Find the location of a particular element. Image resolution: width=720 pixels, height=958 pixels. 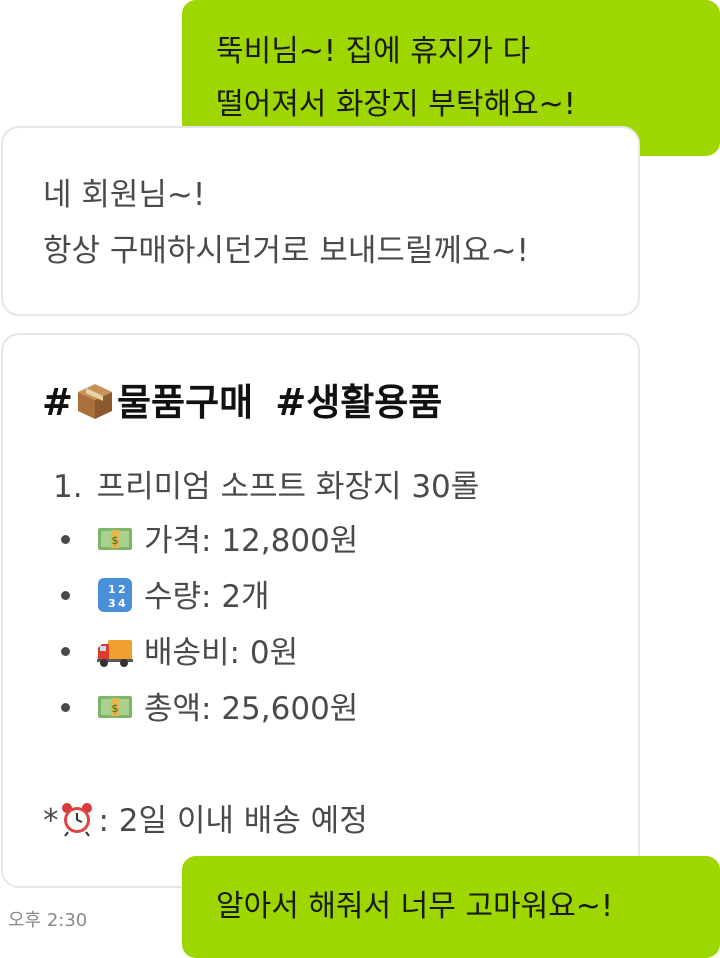

note-asterisk: * is located at coordinates (51, 821).